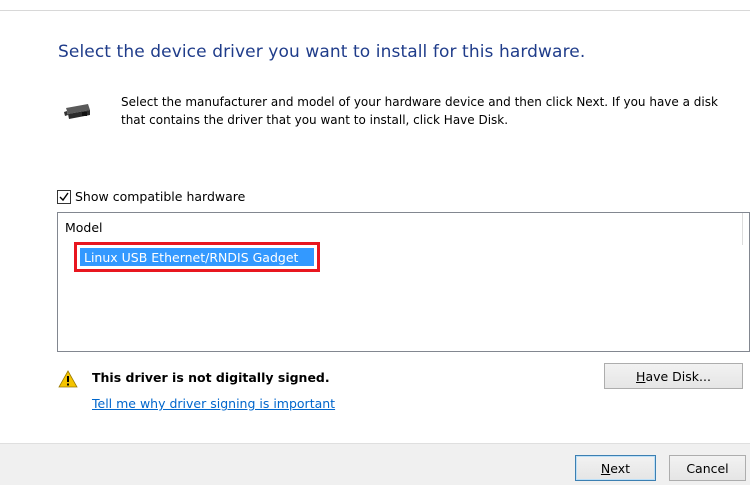  I want to click on checkbox-box, so click(64, 196).